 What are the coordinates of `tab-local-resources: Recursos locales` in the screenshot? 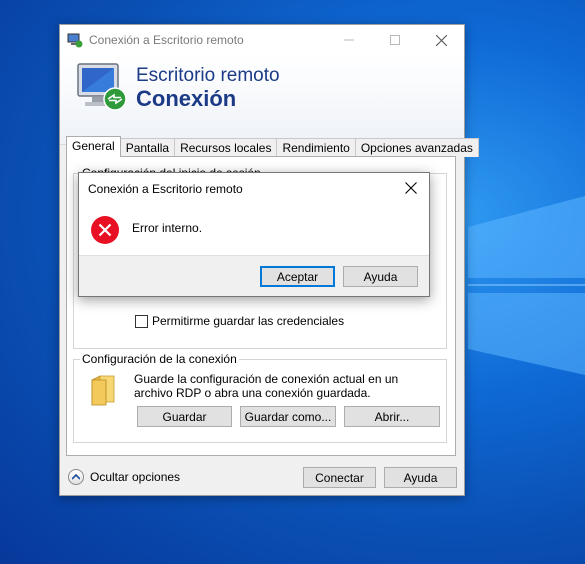 It's located at (226, 147).